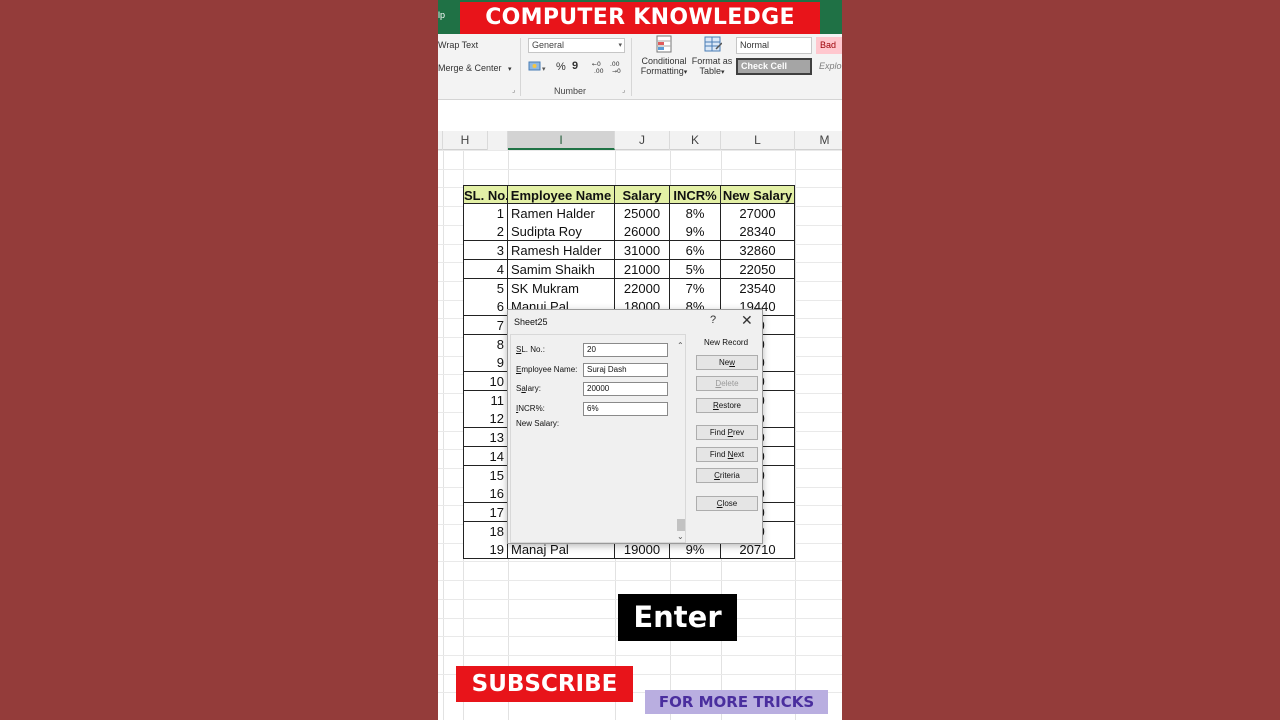 The image size is (1280, 720). What do you see at coordinates (561, 194) in the screenshot?
I see `table-header-employee-name: Employee Name` at bounding box center [561, 194].